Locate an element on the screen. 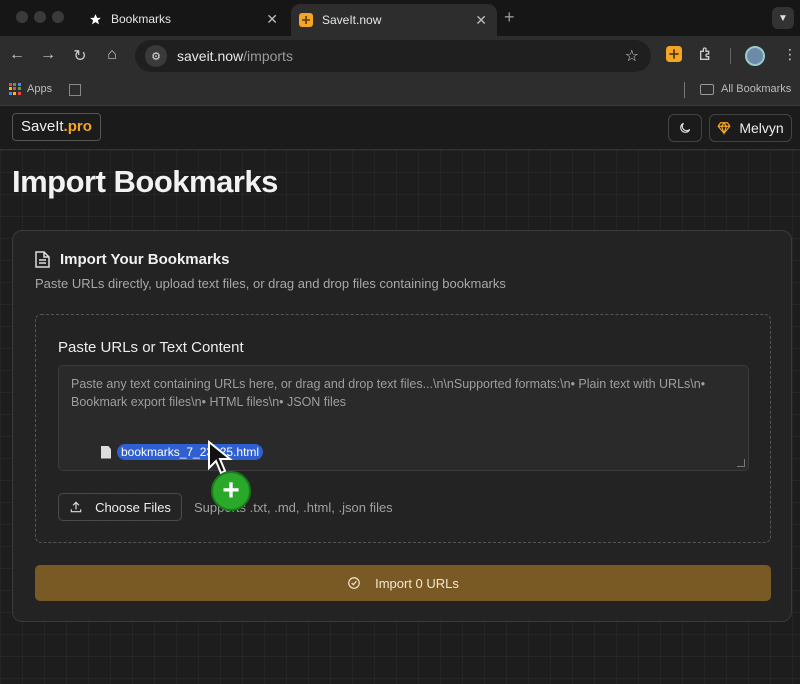 The width and height of the screenshot is (800, 684). user-name: Melvyn is located at coordinates (761, 128).